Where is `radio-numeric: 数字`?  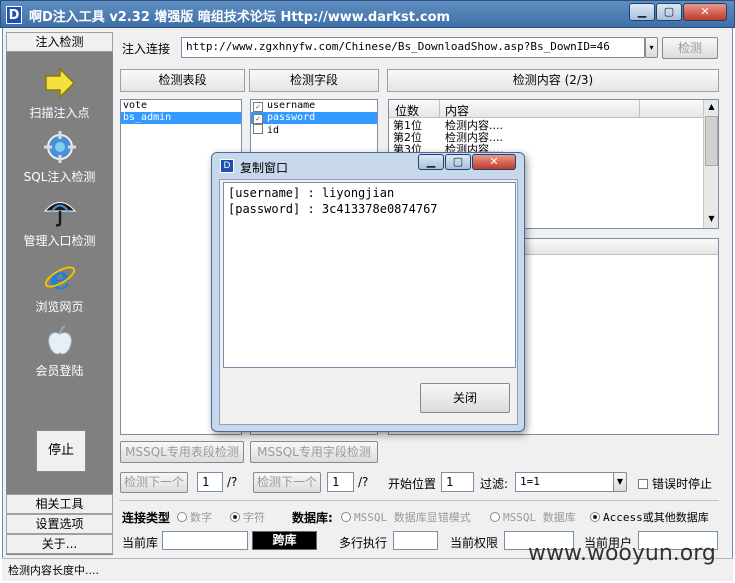 radio-numeric: 数字 is located at coordinates (194, 517).